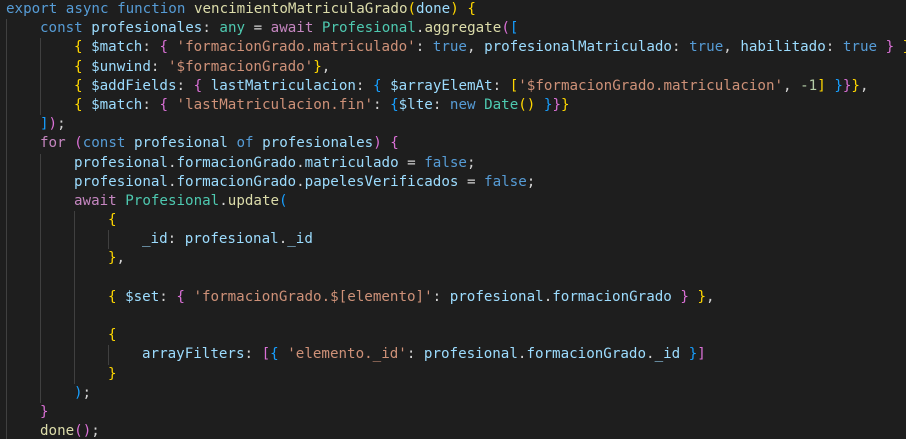 This screenshot has height=439, width=906. I want to click on code-token: matriculado, so click(351, 162).